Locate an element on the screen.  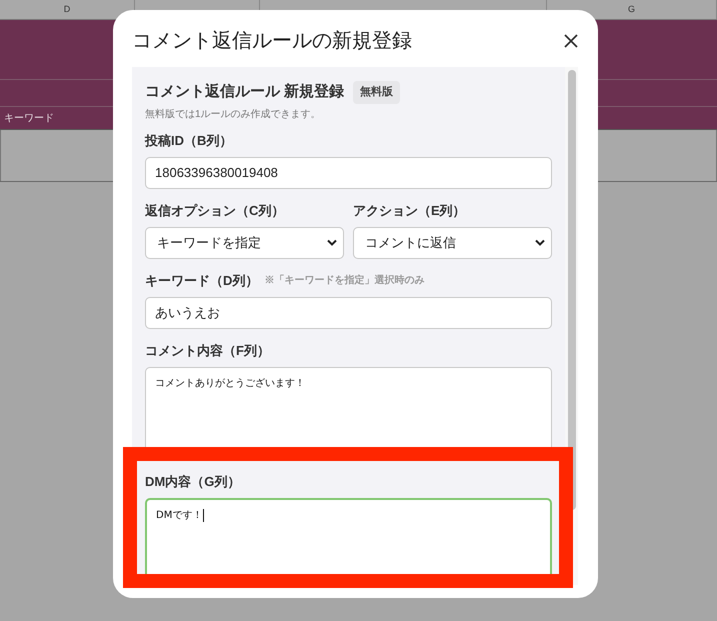
dialog-title: コメント返信ルールの新規登録 is located at coordinates (272, 41).